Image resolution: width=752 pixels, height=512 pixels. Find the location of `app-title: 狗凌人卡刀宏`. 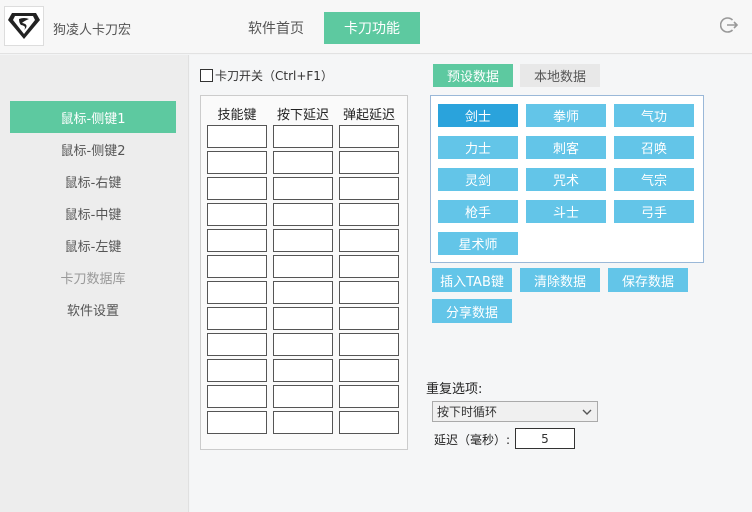

app-title: 狗凌人卡刀宏 is located at coordinates (92, 30).